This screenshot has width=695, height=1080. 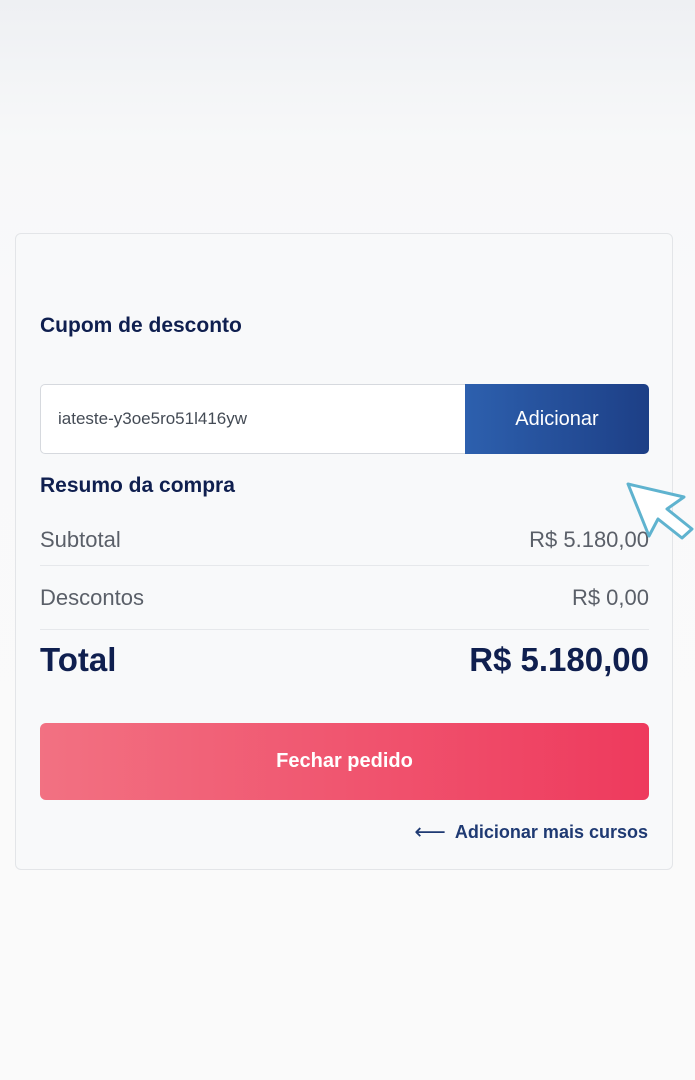 What do you see at coordinates (344, 660) in the screenshot?
I see `total-row: Total R$ 5.180,00` at bounding box center [344, 660].